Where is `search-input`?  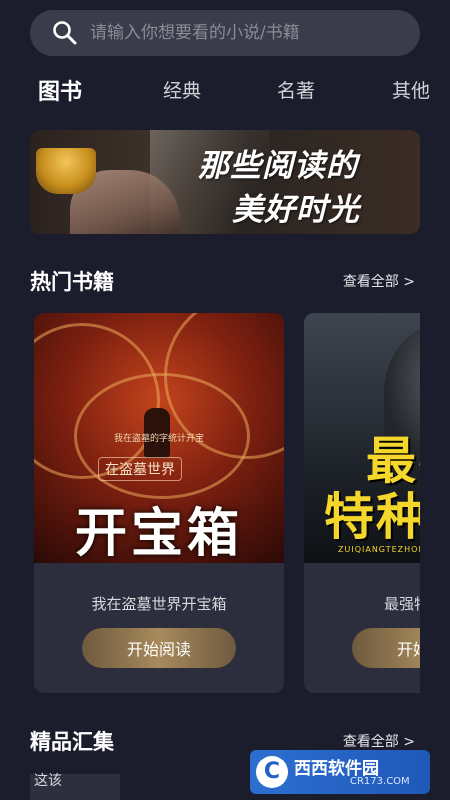 search-input is located at coordinates (240, 33).